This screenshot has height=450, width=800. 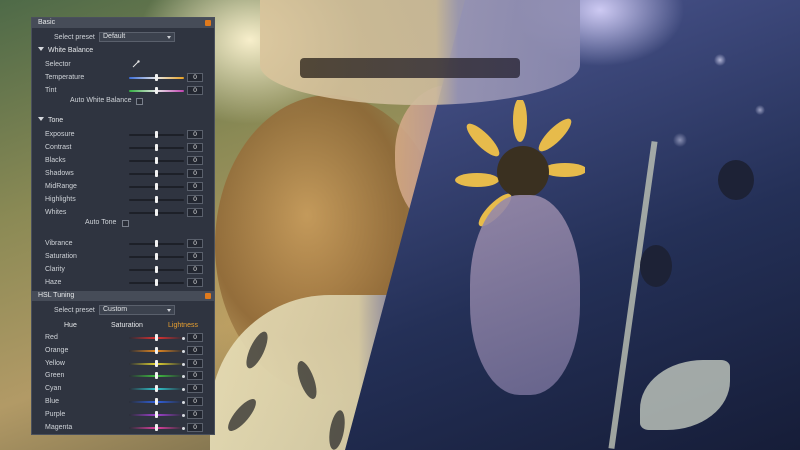 What do you see at coordinates (58, 64) in the screenshot?
I see `selector-label: Selector` at bounding box center [58, 64].